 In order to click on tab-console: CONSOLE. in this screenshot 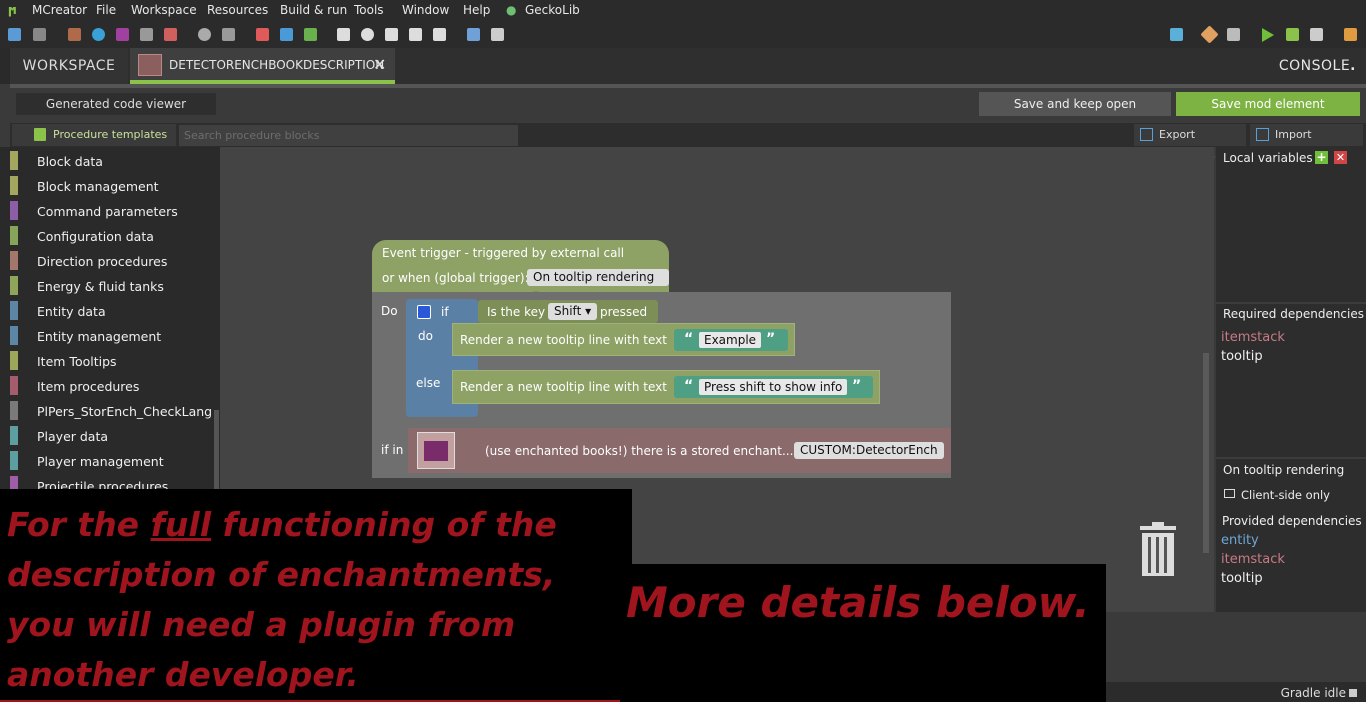, I will do `click(1317, 66)`.